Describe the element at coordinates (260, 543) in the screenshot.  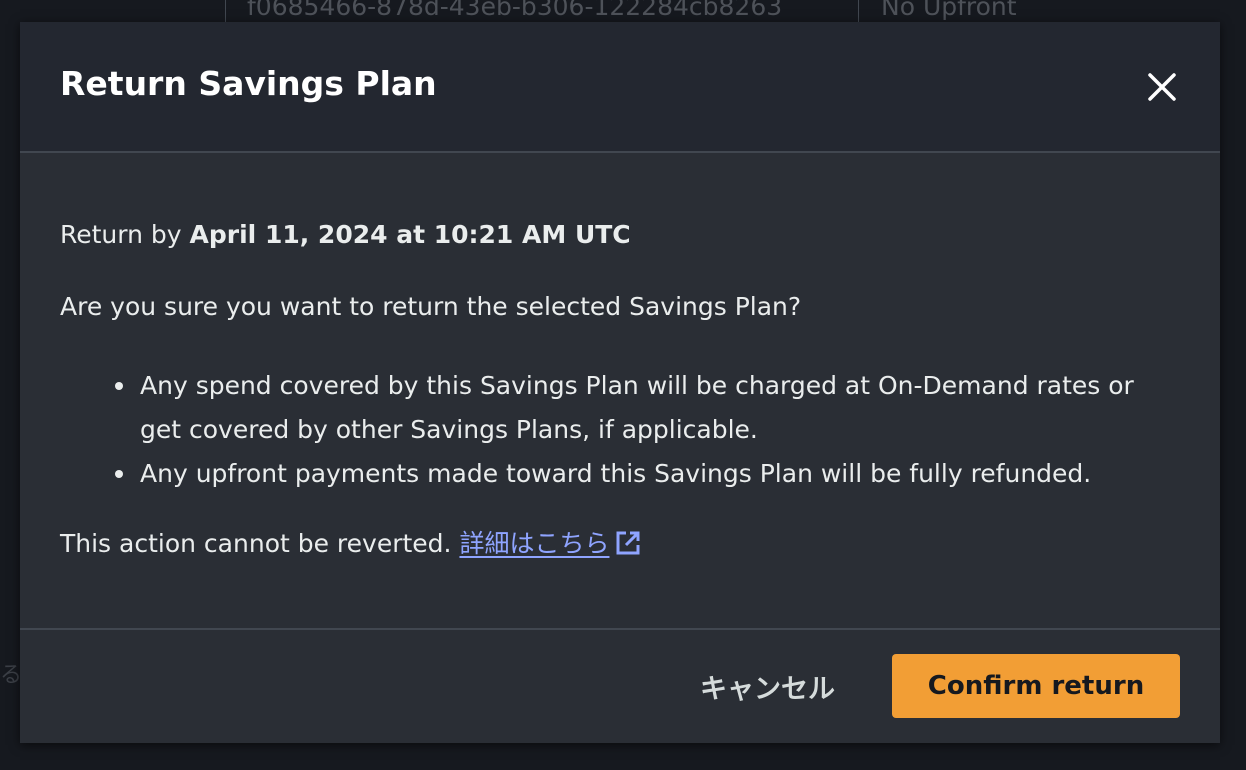
I see `irreversible-text: This action cannot be reverted.` at that location.